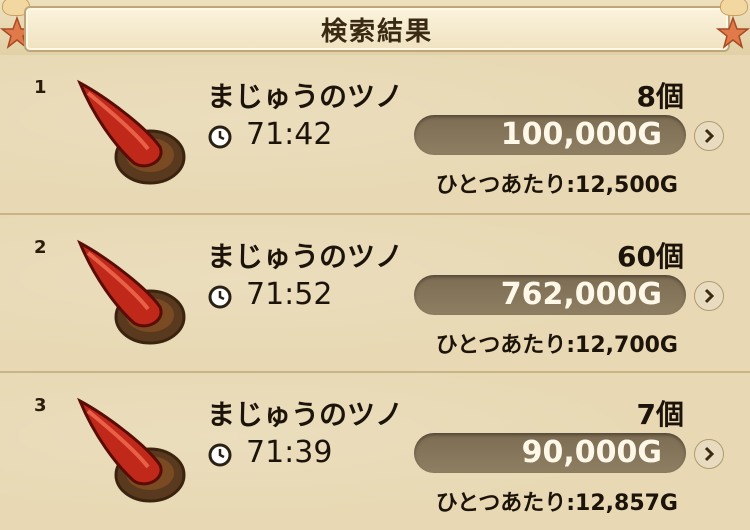 The width and height of the screenshot is (750, 530). What do you see at coordinates (376, 31) in the screenshot?
I see `page-title: 検索結果` at bounding box center [376, 31].